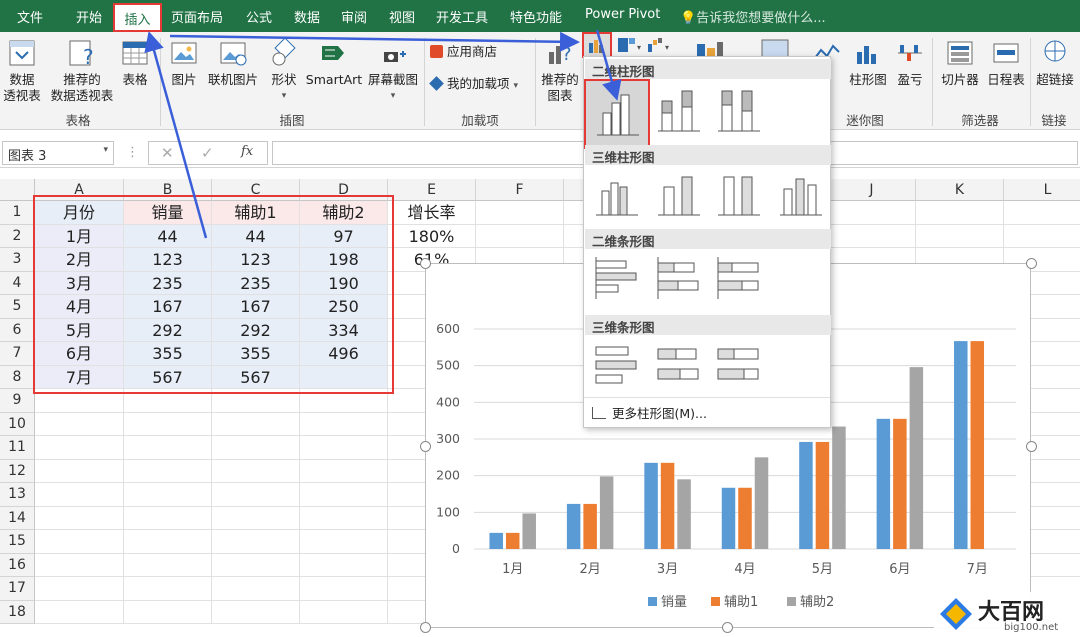 Image resolution: width=1080 pixels, height=637 pixels. I want to click on resize-handle-right, so click(1031, 446).